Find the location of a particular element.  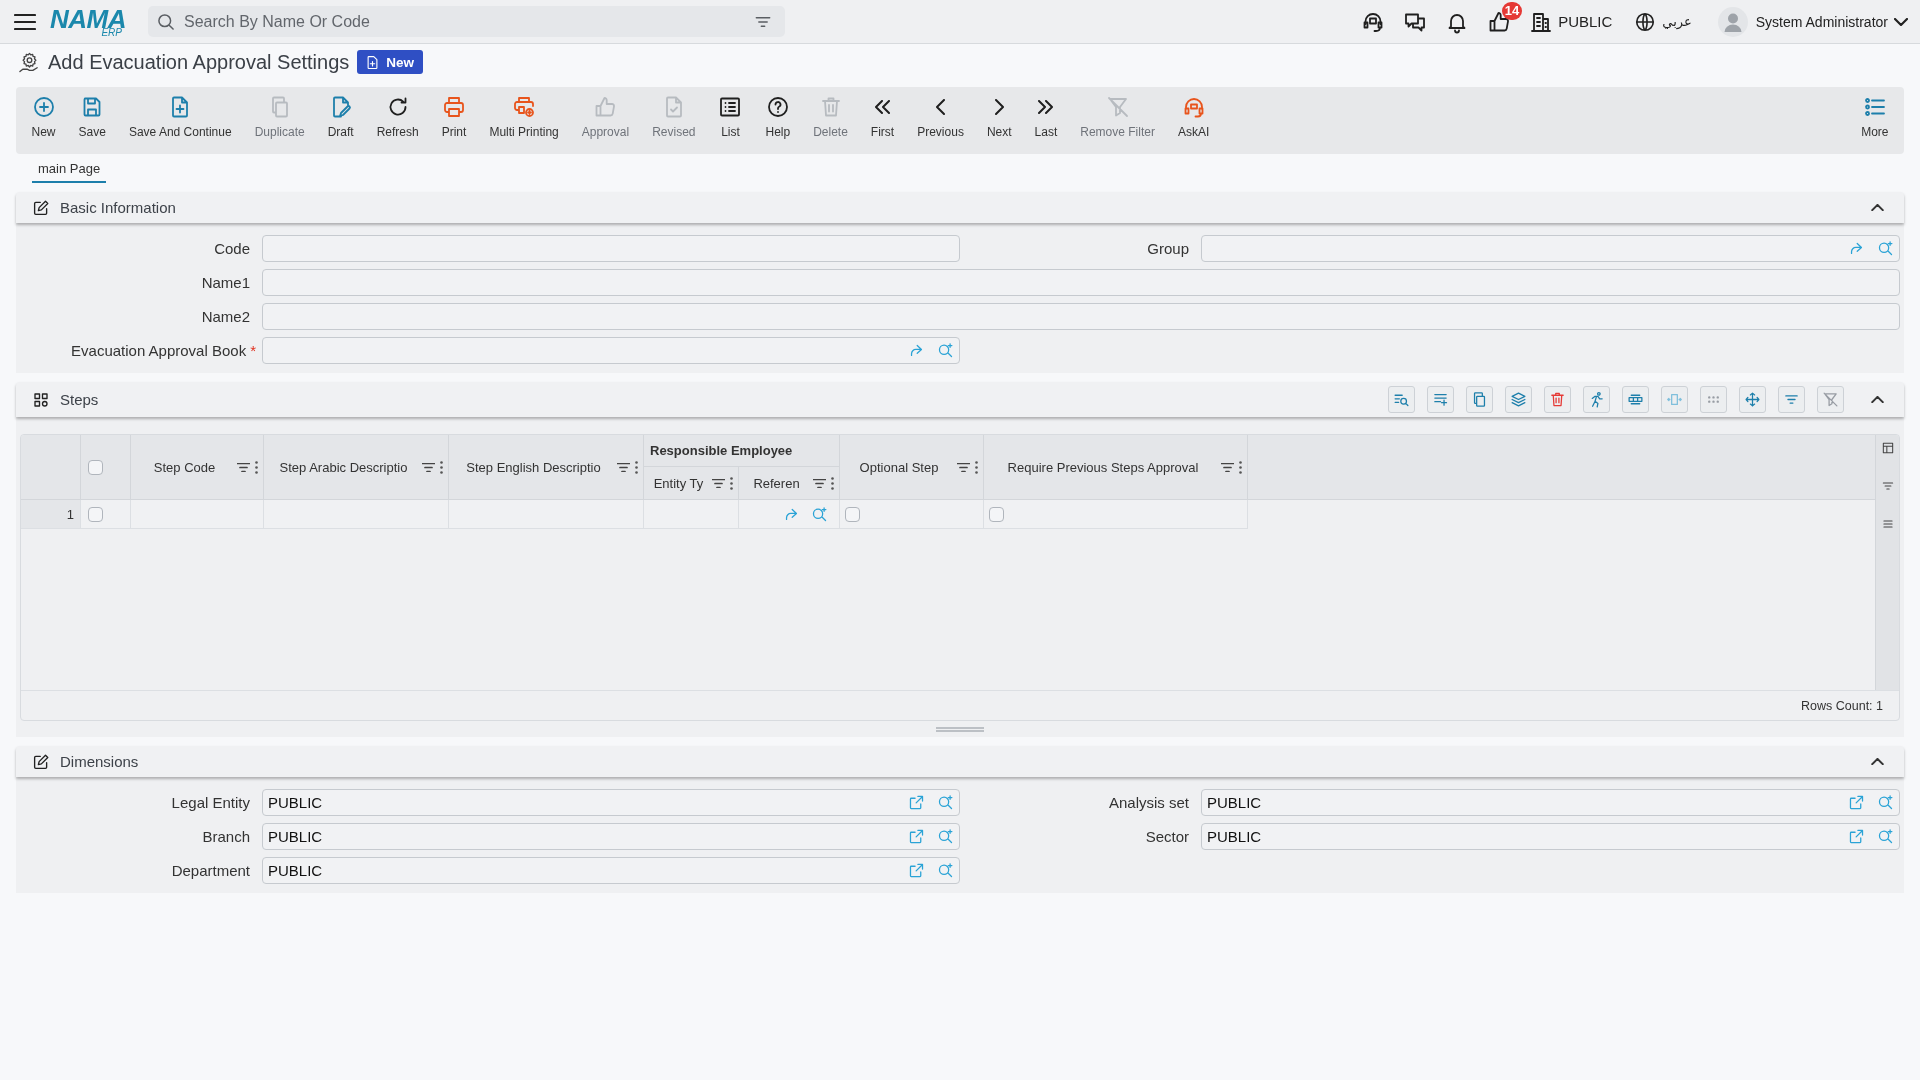

column-header: Entity Ty is located at coordinates (678, 483).